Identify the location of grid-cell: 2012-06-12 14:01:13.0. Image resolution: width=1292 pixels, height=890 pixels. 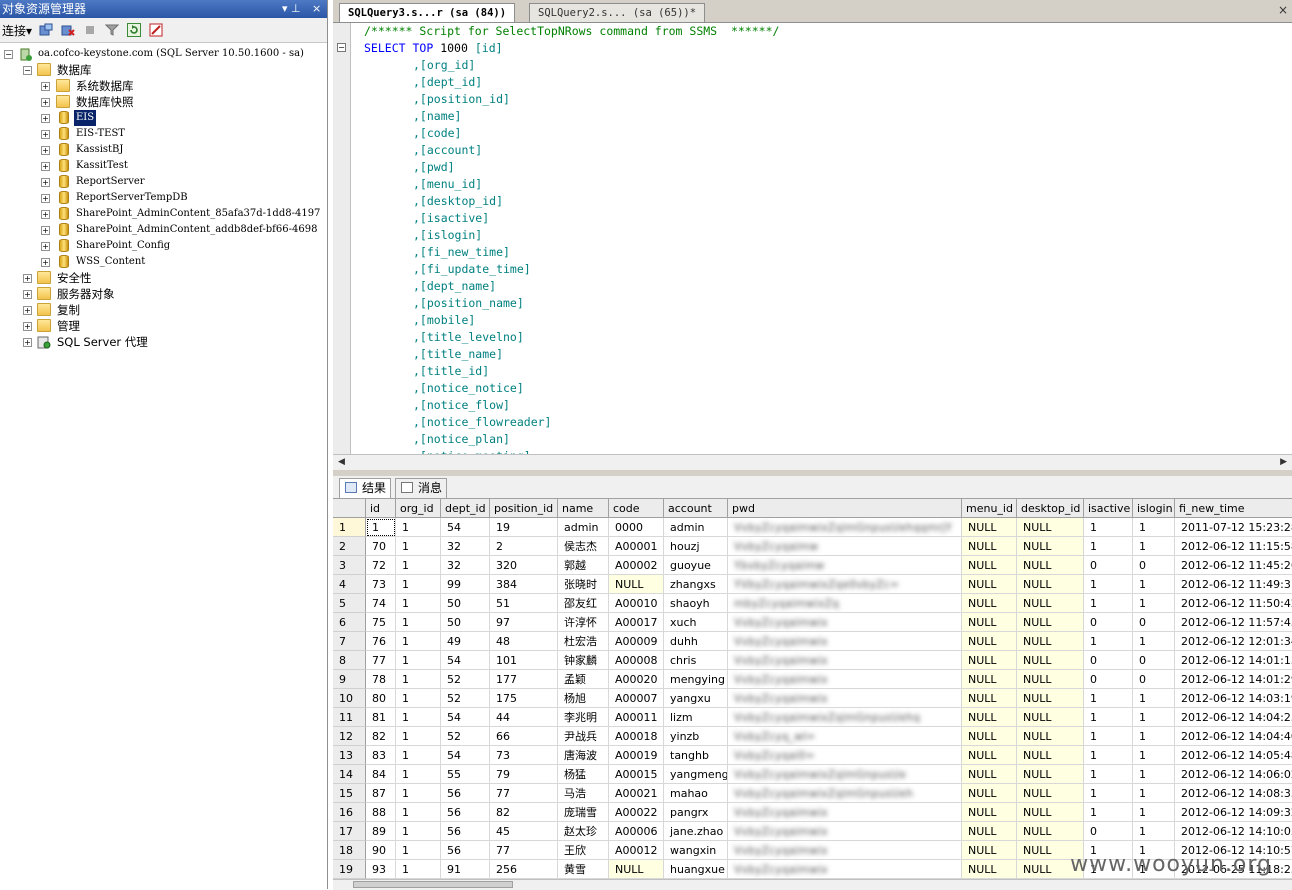
(1233, 660).